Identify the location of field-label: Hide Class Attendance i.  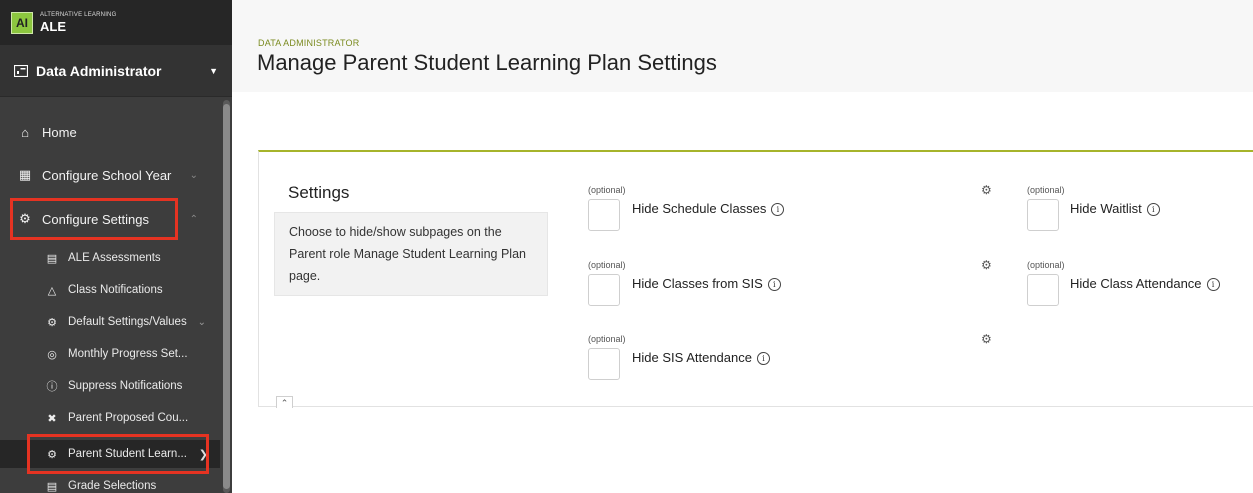
(1145, 283).